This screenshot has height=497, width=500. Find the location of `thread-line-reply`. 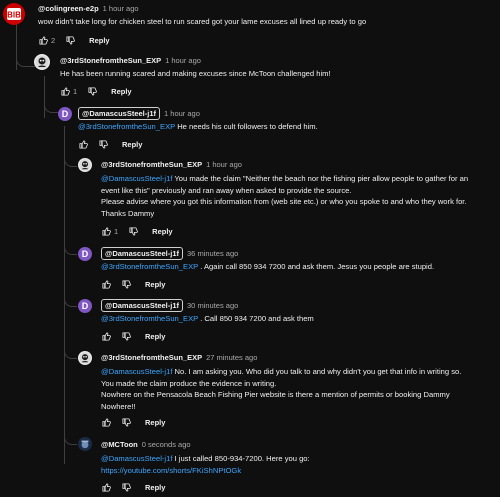

thread-line-reply is located at coordinates (44, 97).